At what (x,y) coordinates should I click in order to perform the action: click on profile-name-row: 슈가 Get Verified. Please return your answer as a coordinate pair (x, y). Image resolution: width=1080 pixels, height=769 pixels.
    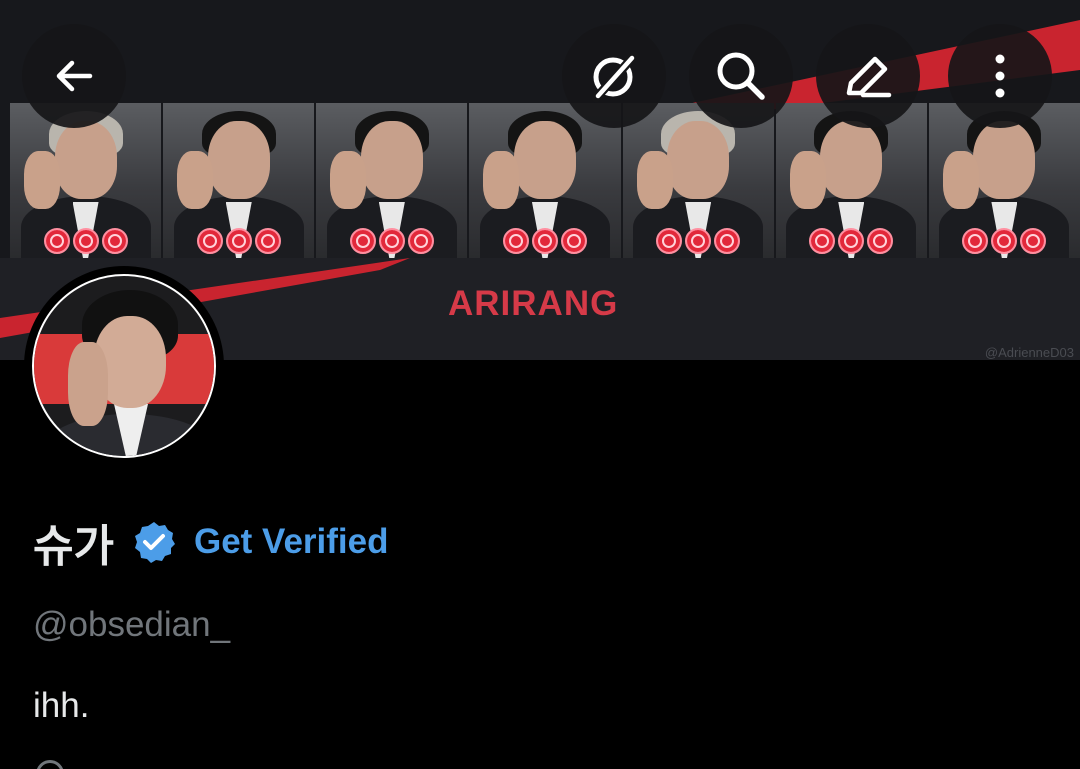
    Looking at the image, I should click on (211, 542).